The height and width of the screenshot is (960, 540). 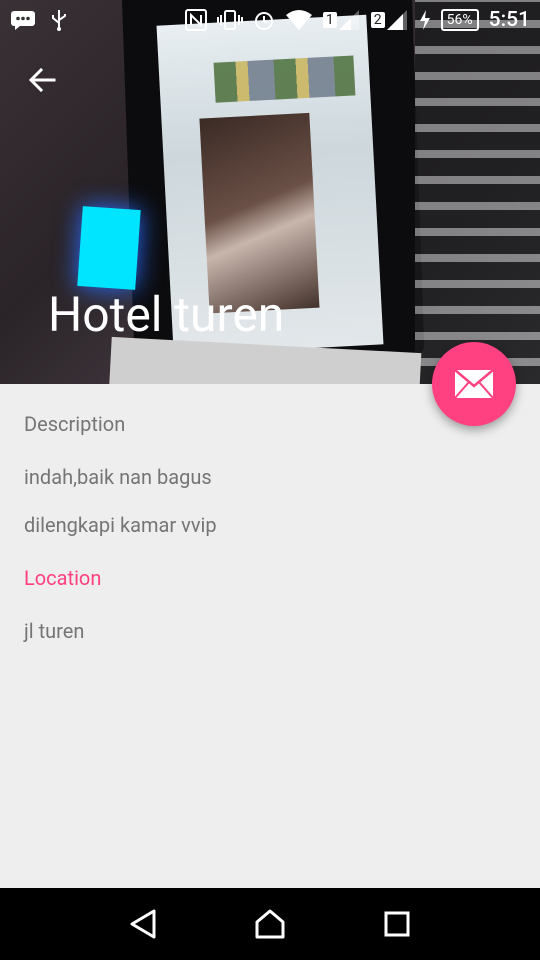 I want to click on mail-icon, so click(x=474, y=384).